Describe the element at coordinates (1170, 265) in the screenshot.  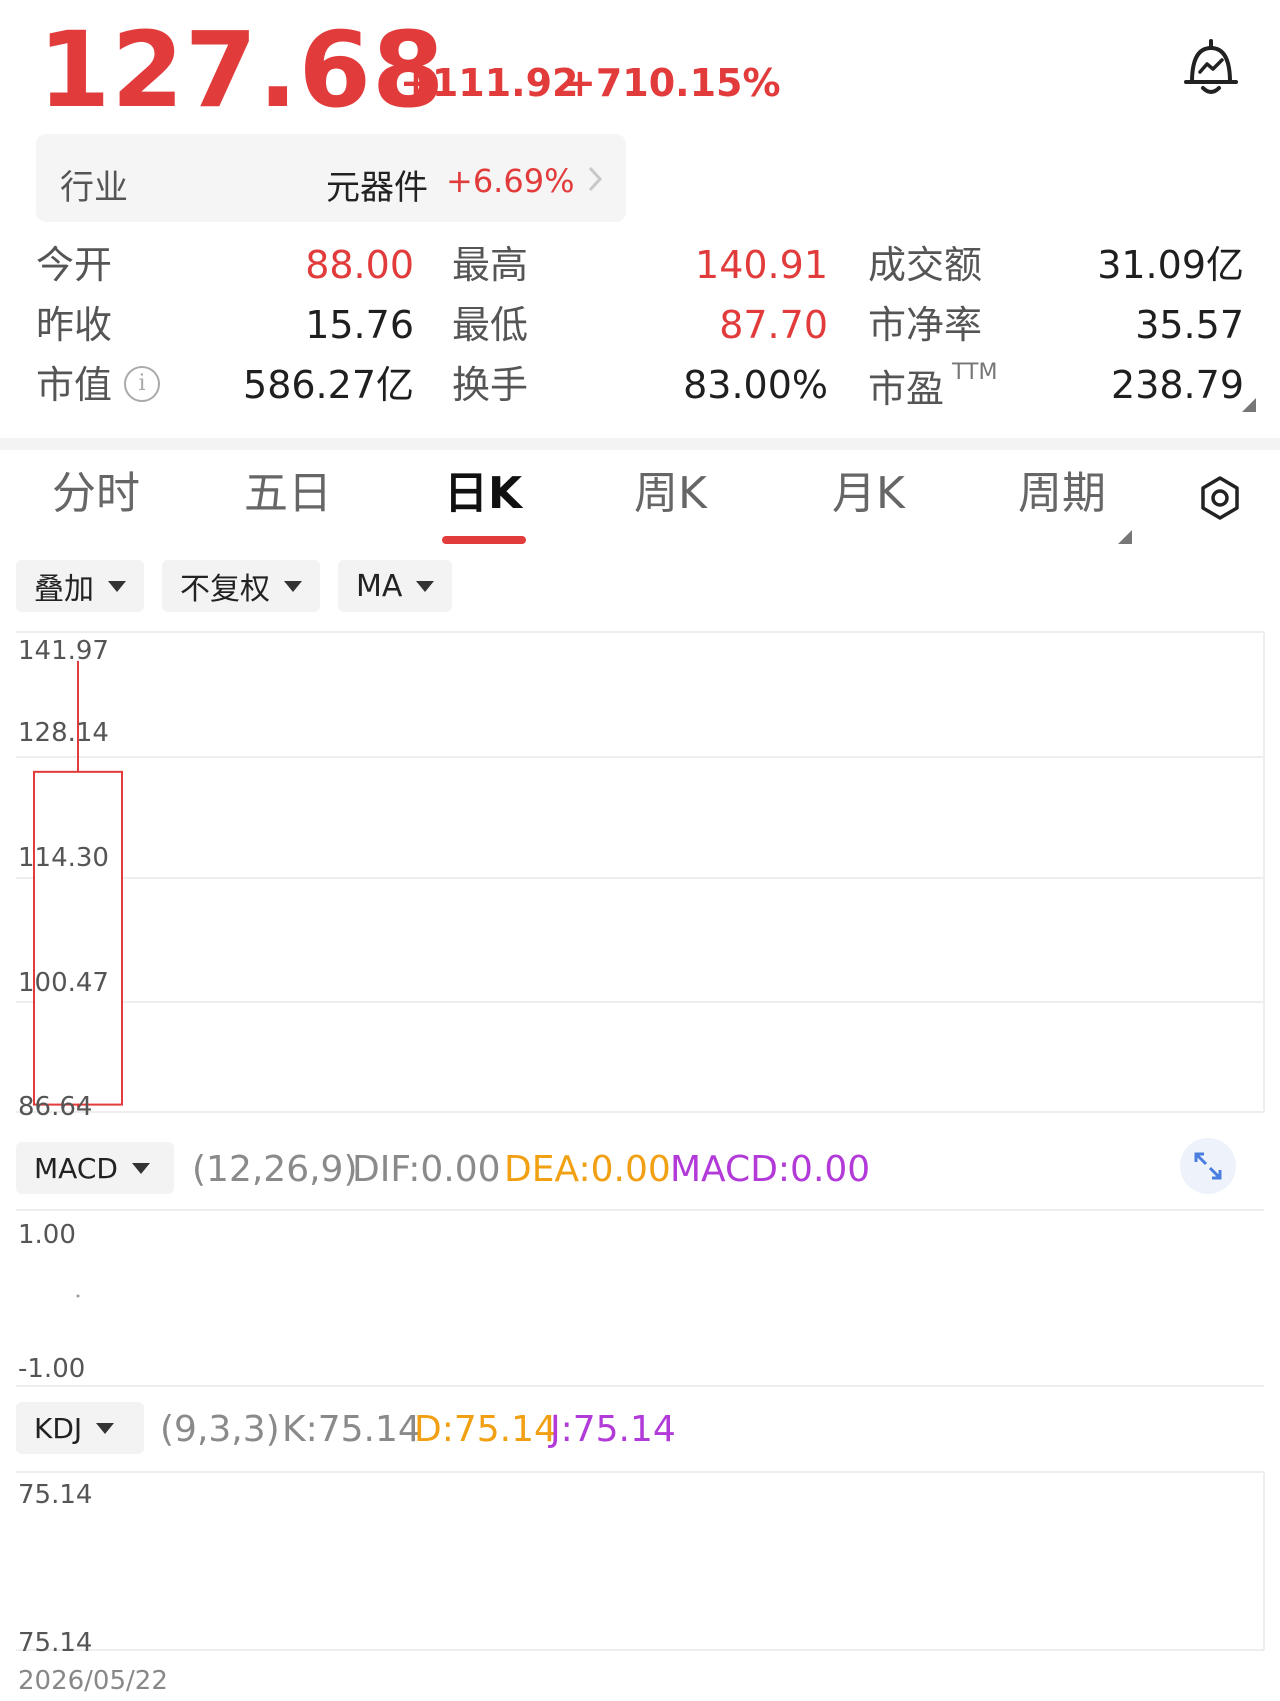
I see `amount-value: 31.09亿` at that location.